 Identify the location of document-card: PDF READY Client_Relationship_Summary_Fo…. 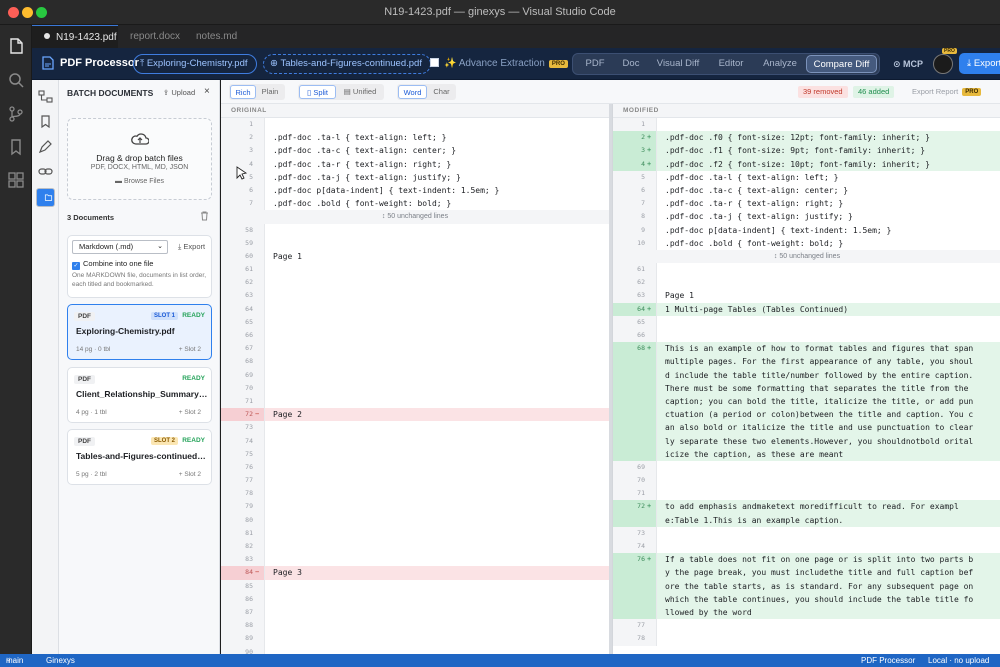
(139, 395).